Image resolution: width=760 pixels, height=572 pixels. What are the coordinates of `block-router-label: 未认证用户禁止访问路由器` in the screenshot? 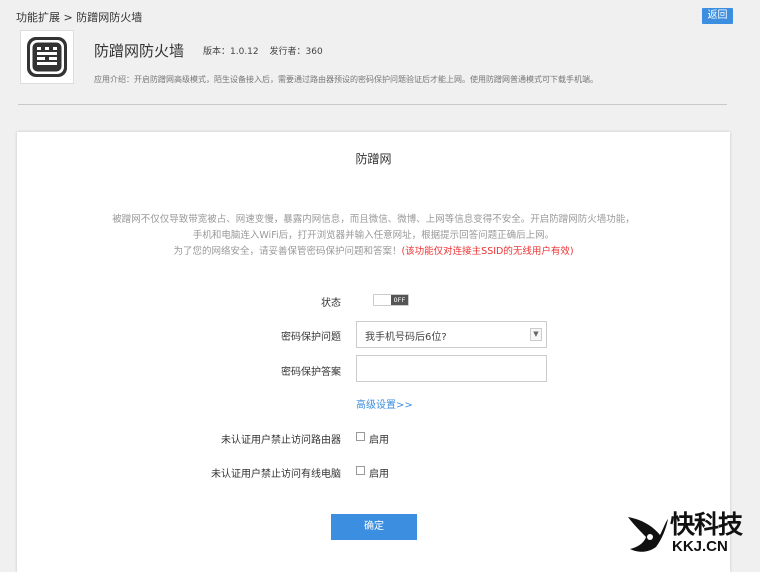 It's located at (281, 440).